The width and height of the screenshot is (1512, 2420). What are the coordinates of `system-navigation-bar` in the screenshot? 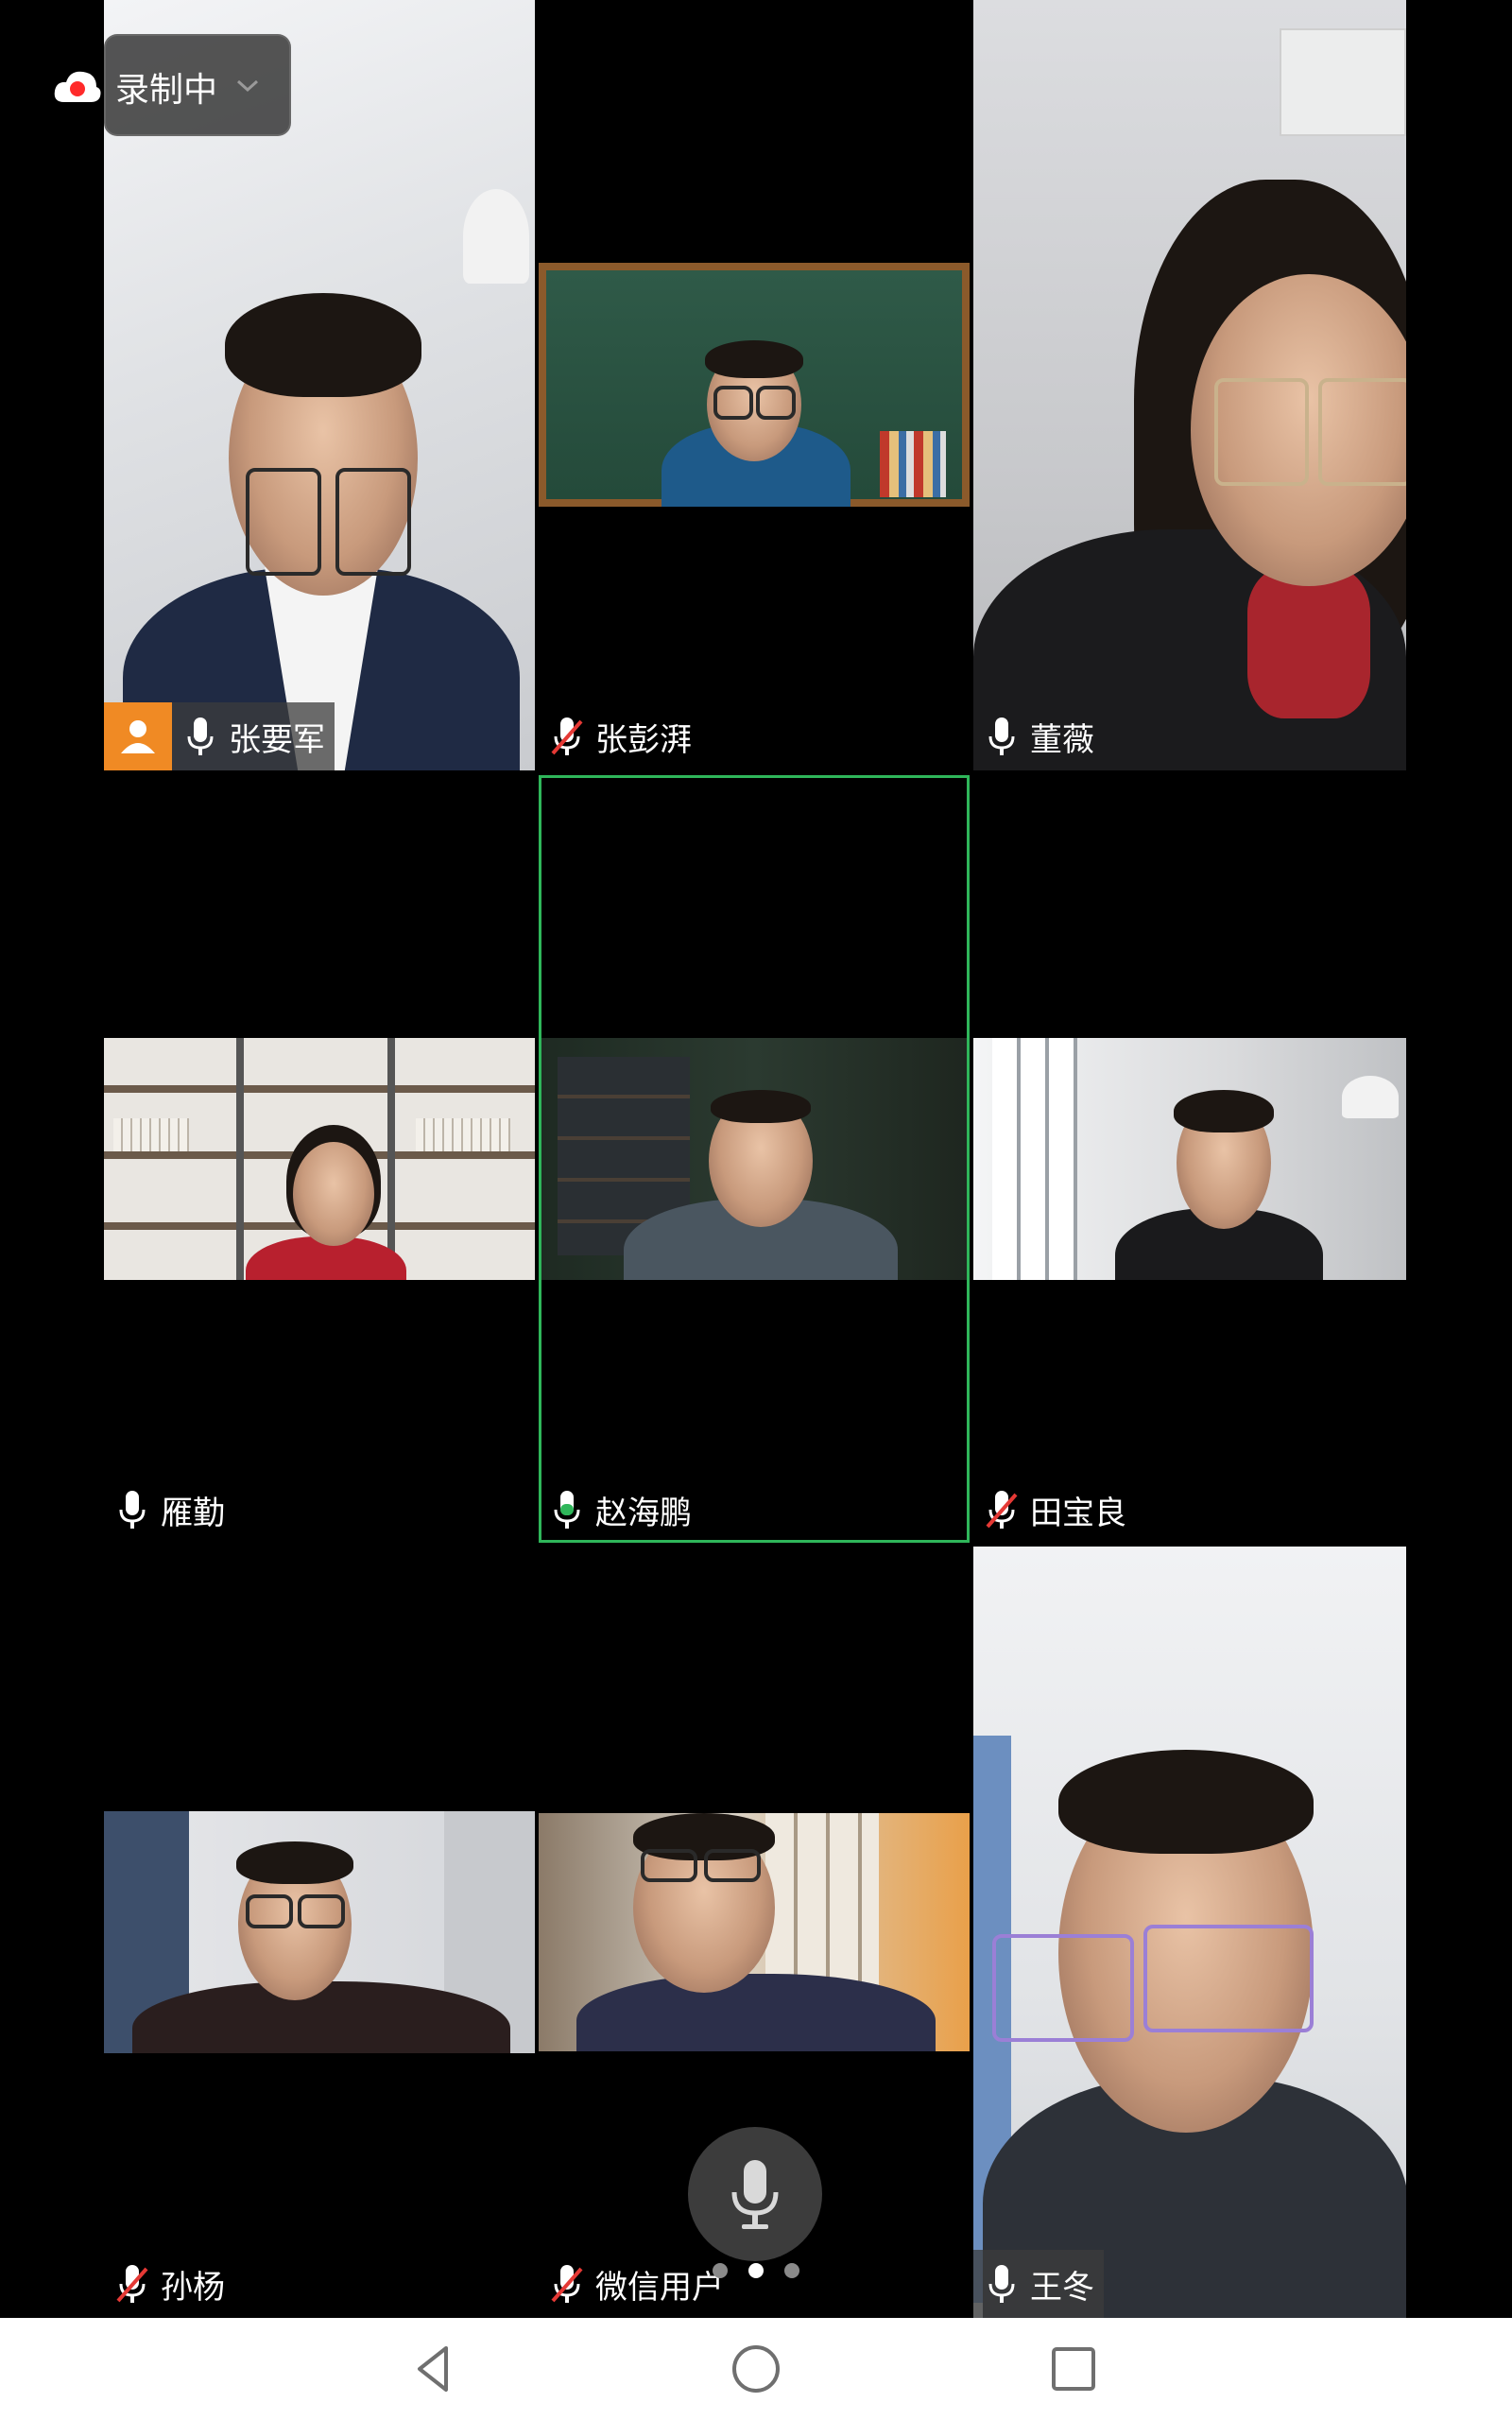 It's located at (756, 2369).